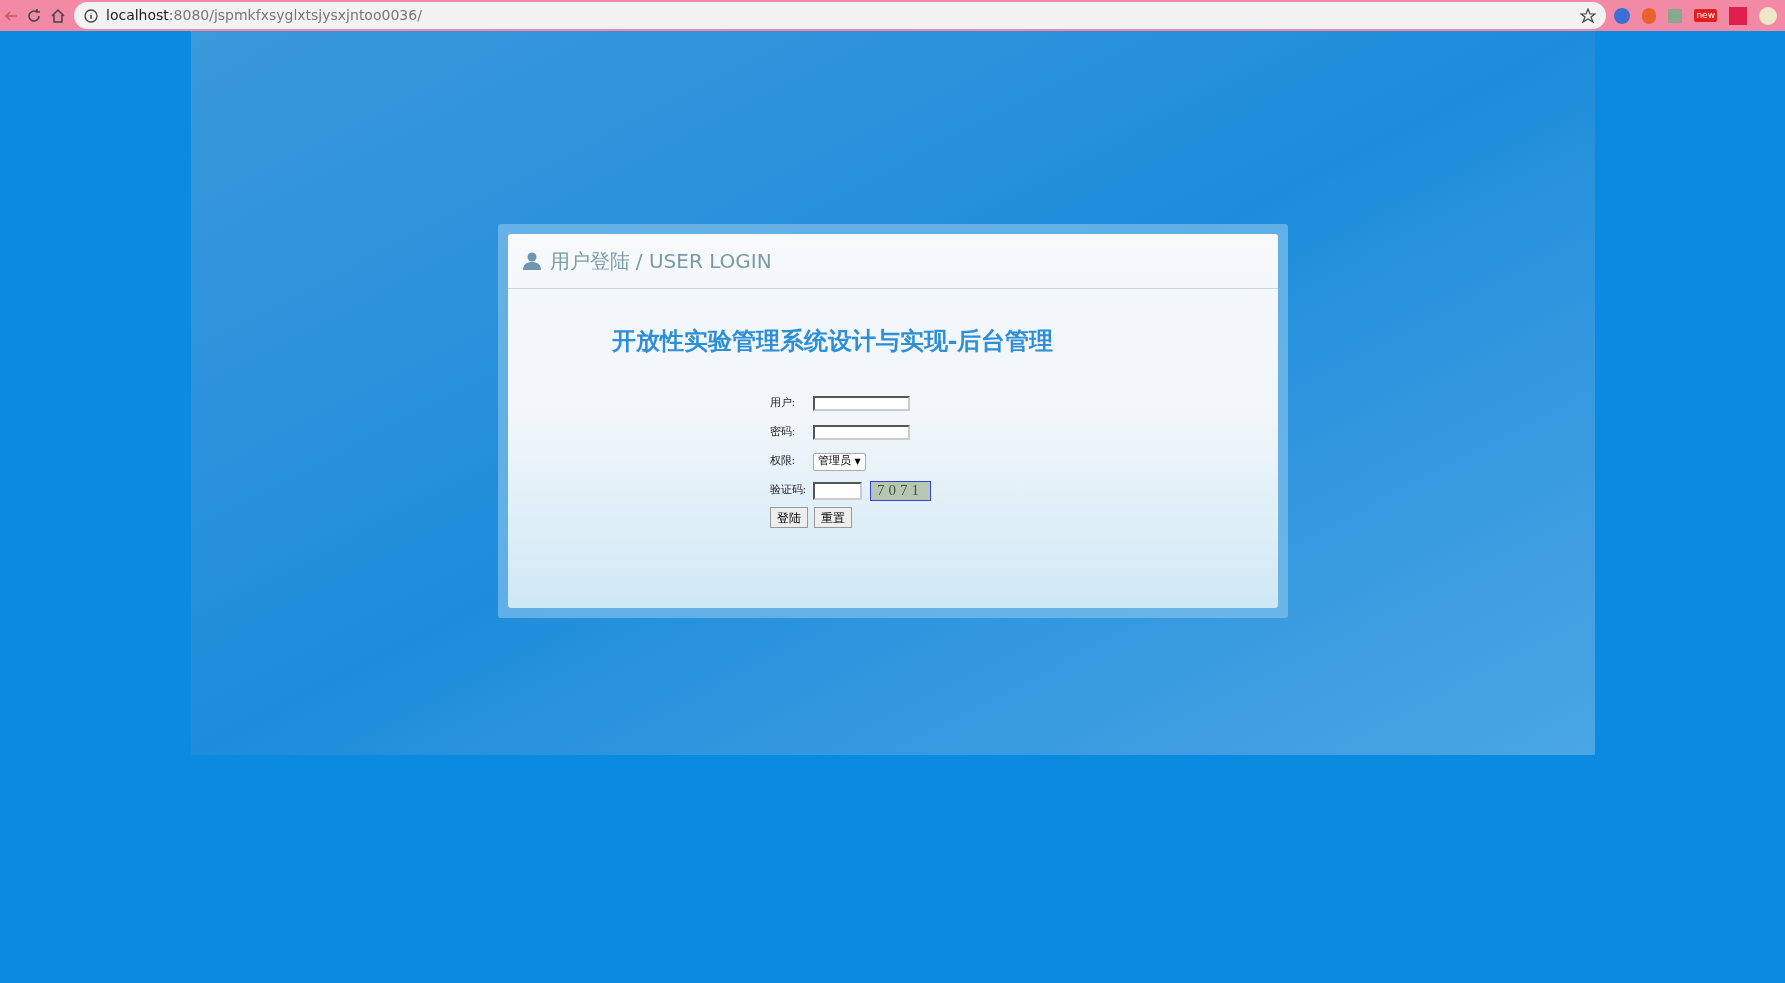 The height and width of the screenshot is (983, 1785). Describe the element at coordinates (861, 432) in the screenshot. I see `password-field` at that location.